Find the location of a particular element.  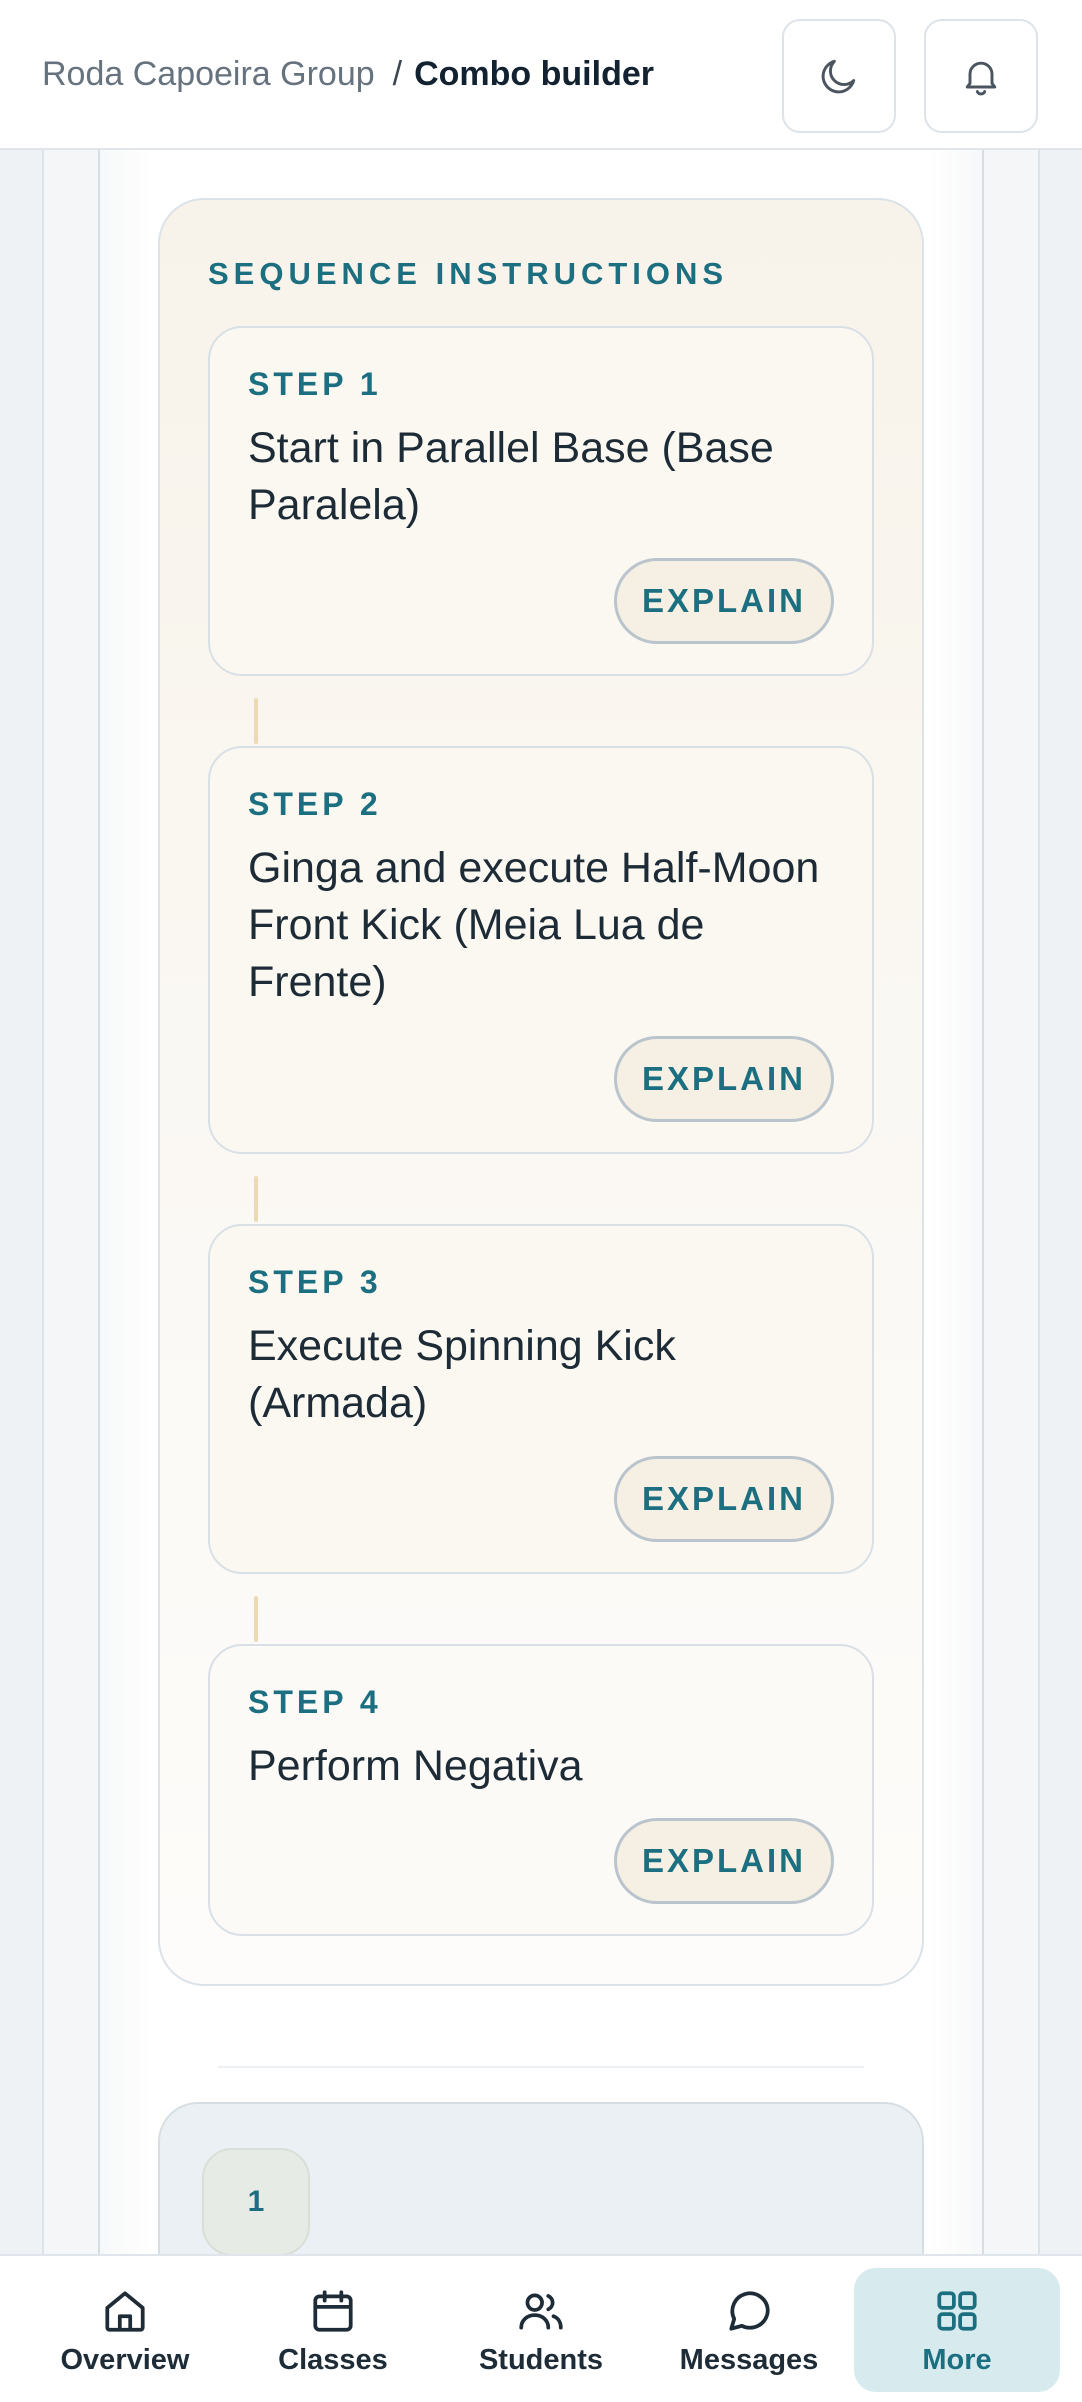

step-description: Execute Spinning Kick (Armada) is located at coordinates (462, 1374).